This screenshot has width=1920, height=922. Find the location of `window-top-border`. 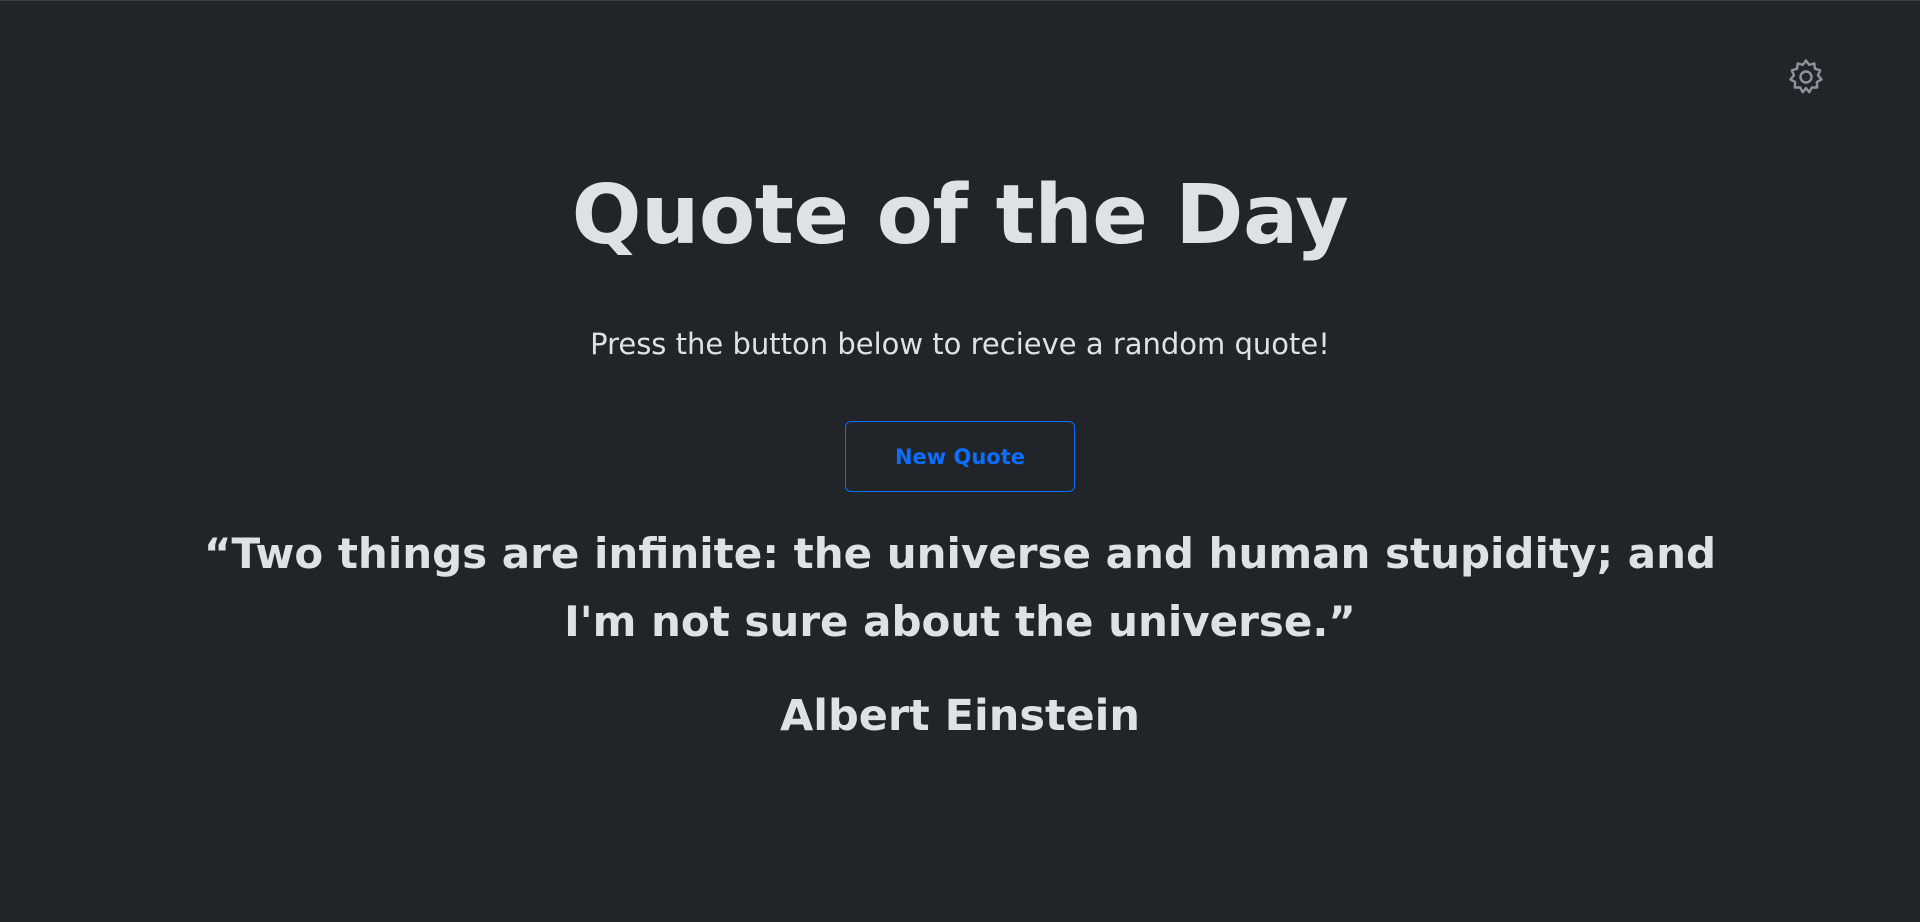

window-top-border is located at coordinates (960, 0).